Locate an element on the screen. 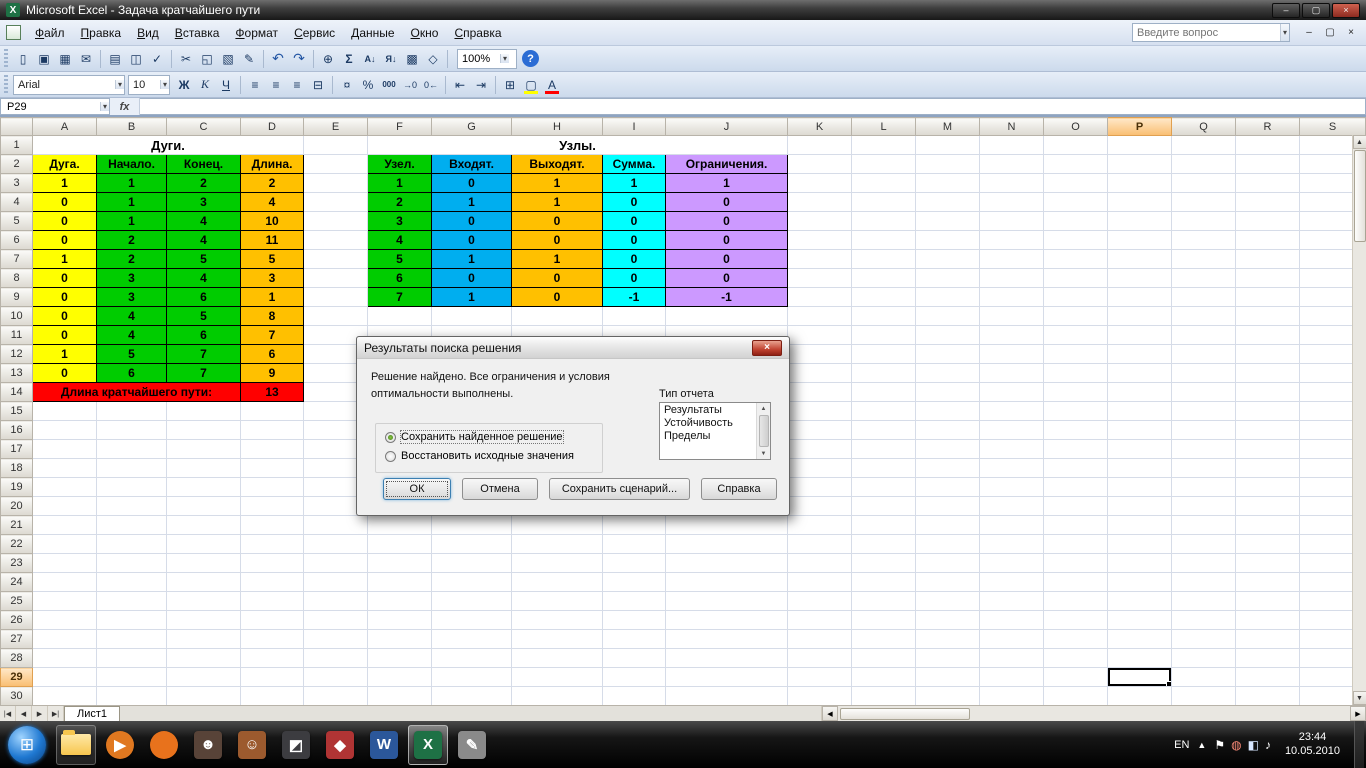  cell-R28 is located at coordinates (1267, 658).